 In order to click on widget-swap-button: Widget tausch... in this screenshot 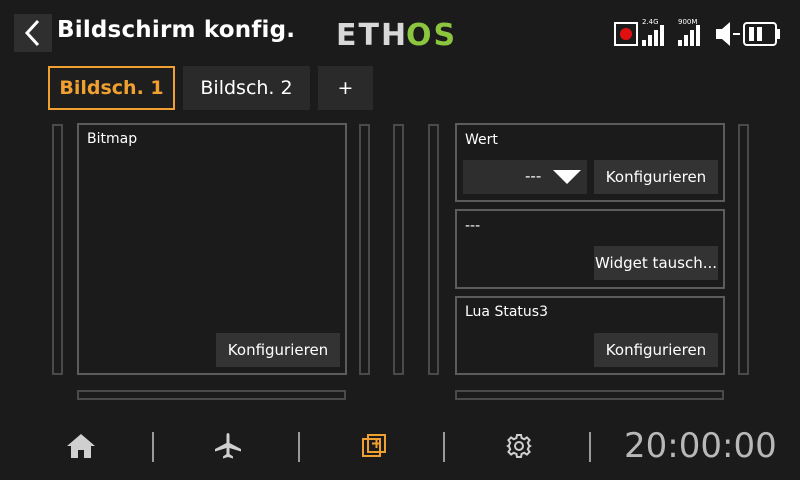, I will do `click(656, 263)`.